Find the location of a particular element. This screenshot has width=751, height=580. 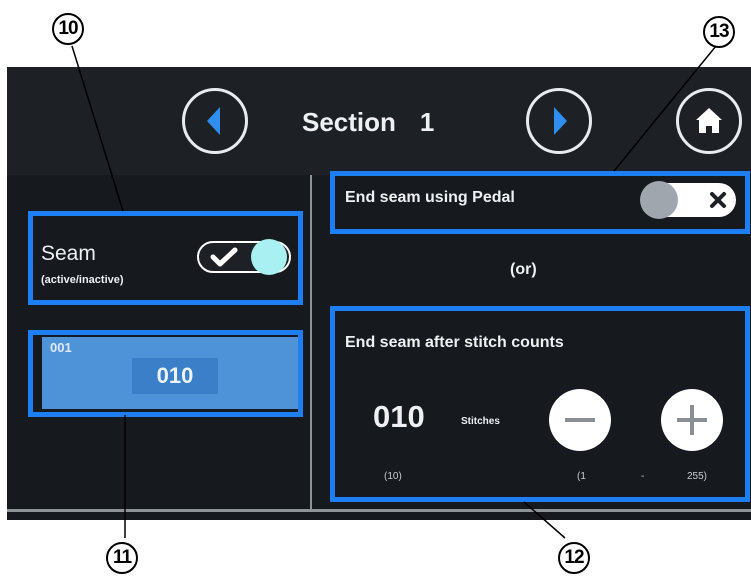

callout-12: 12 is located at coordinates (574, 558).